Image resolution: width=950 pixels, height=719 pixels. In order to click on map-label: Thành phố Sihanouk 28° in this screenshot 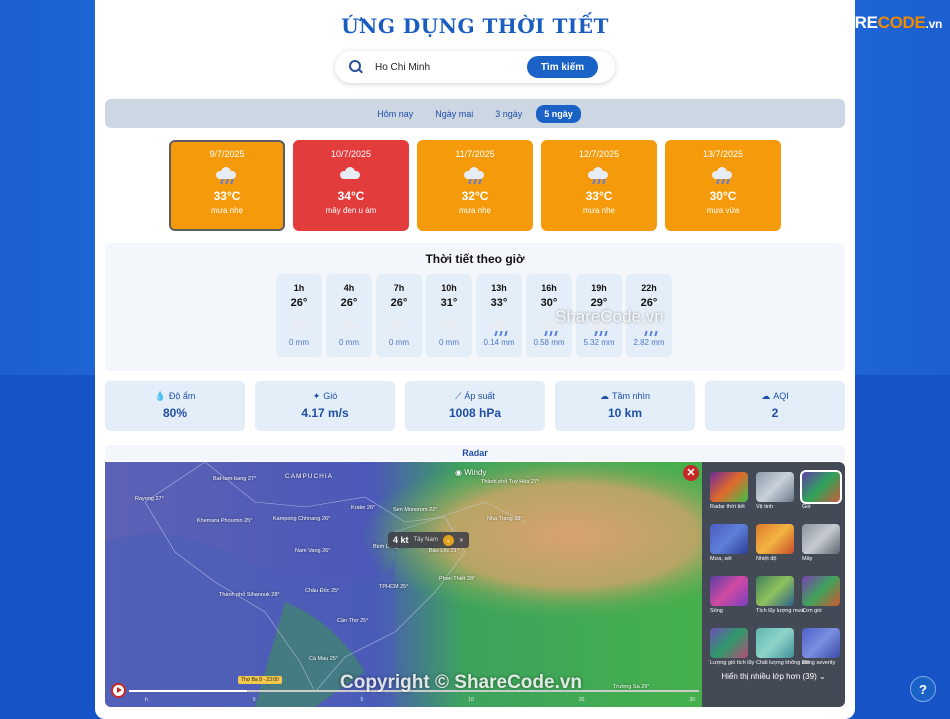, I will do `click(249, 595)`.